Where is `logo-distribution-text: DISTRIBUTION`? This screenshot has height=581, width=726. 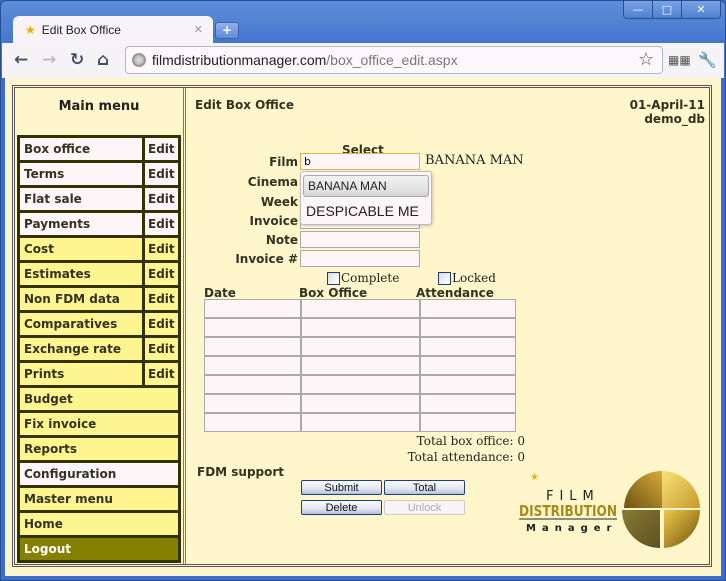 logo-distribution-text: DISTRIBUTION is located at coordinates (568, 511).